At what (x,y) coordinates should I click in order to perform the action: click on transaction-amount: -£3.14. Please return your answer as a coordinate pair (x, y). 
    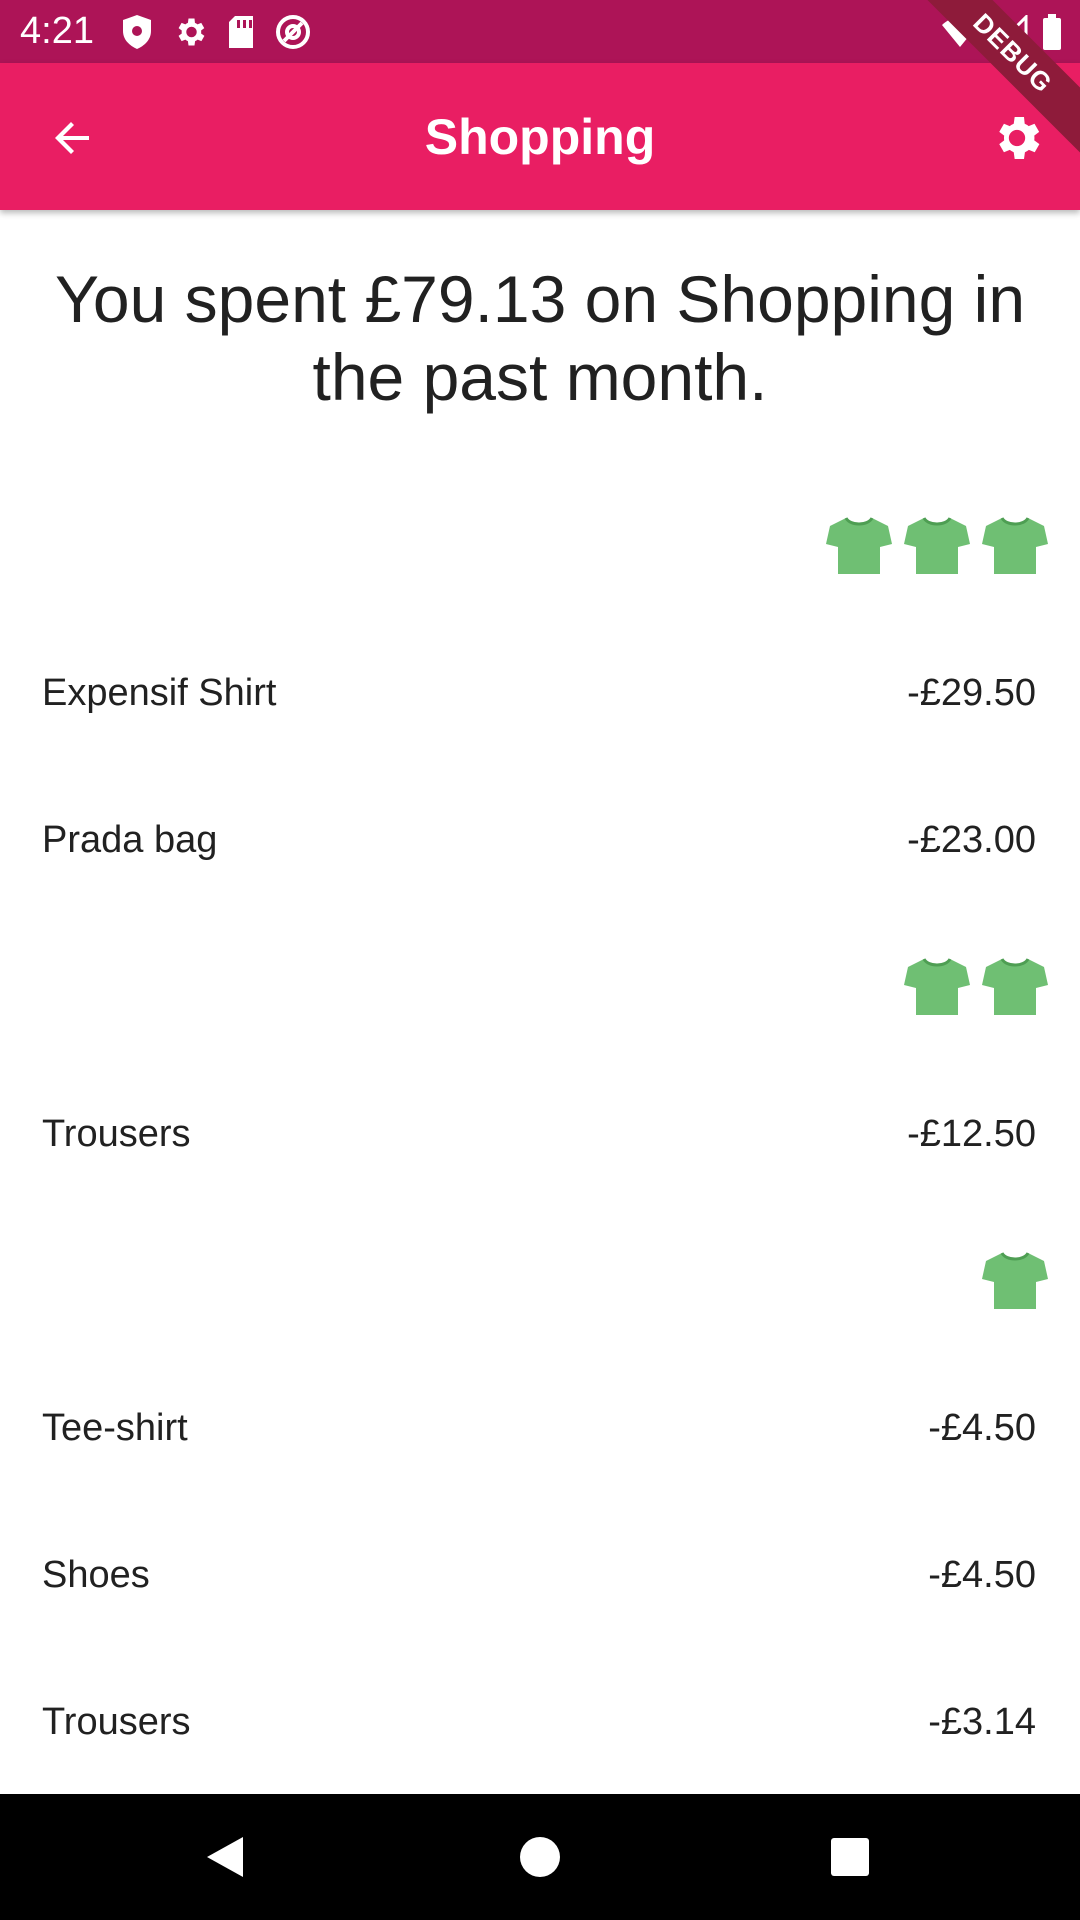
    Looking at the image, I should click on (982, 1721).